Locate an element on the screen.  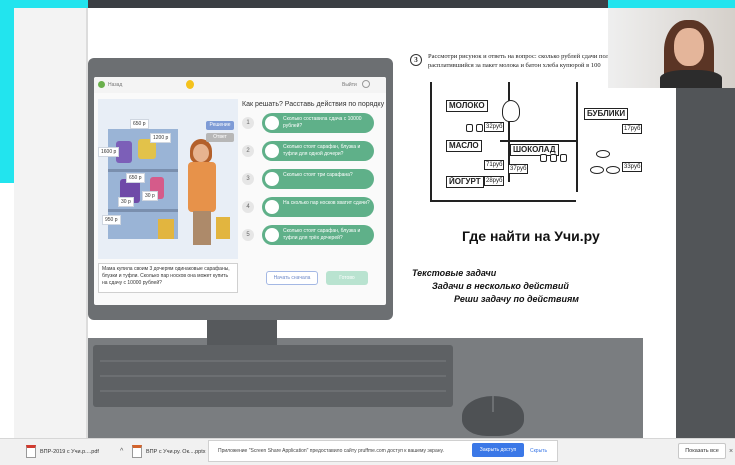
close-icon: × is located at coordinates (731, 452).